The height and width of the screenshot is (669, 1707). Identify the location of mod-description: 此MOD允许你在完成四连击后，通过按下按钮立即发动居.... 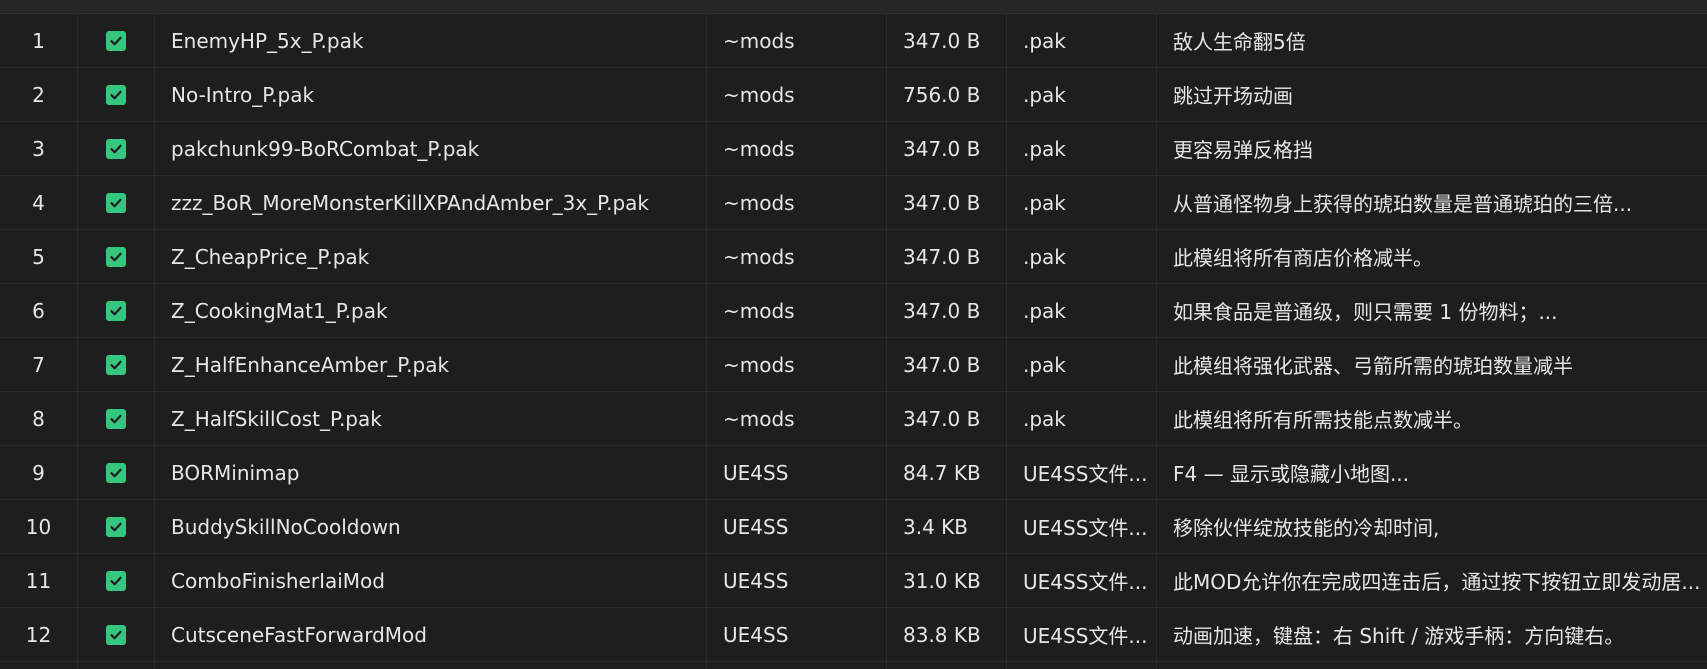
(1432, 580).